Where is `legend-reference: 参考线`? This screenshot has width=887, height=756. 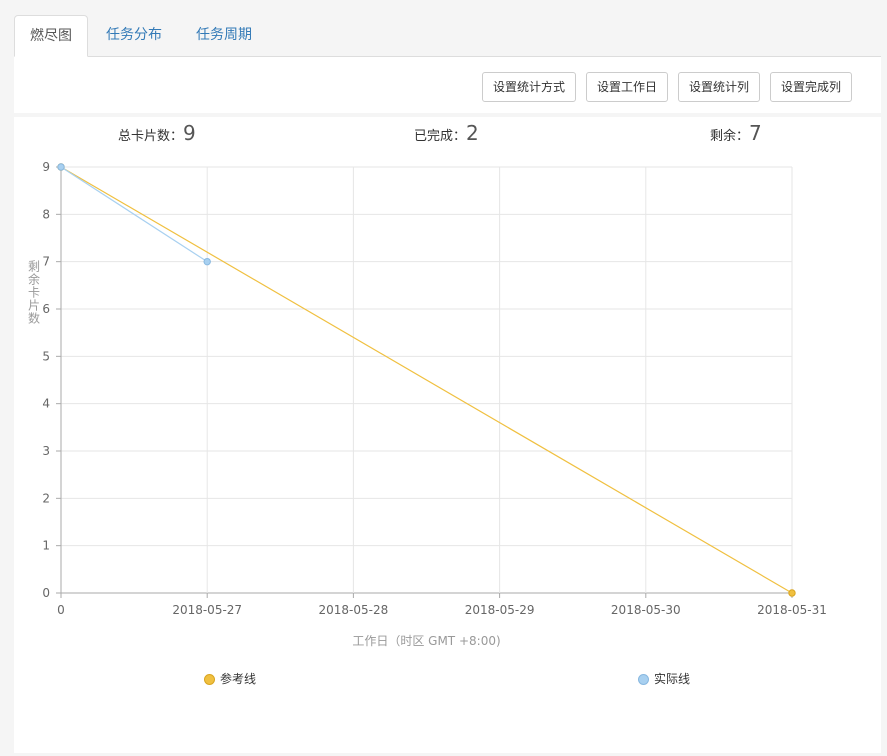
legend-reference: 参考线 is located at coordinates (230, 678).